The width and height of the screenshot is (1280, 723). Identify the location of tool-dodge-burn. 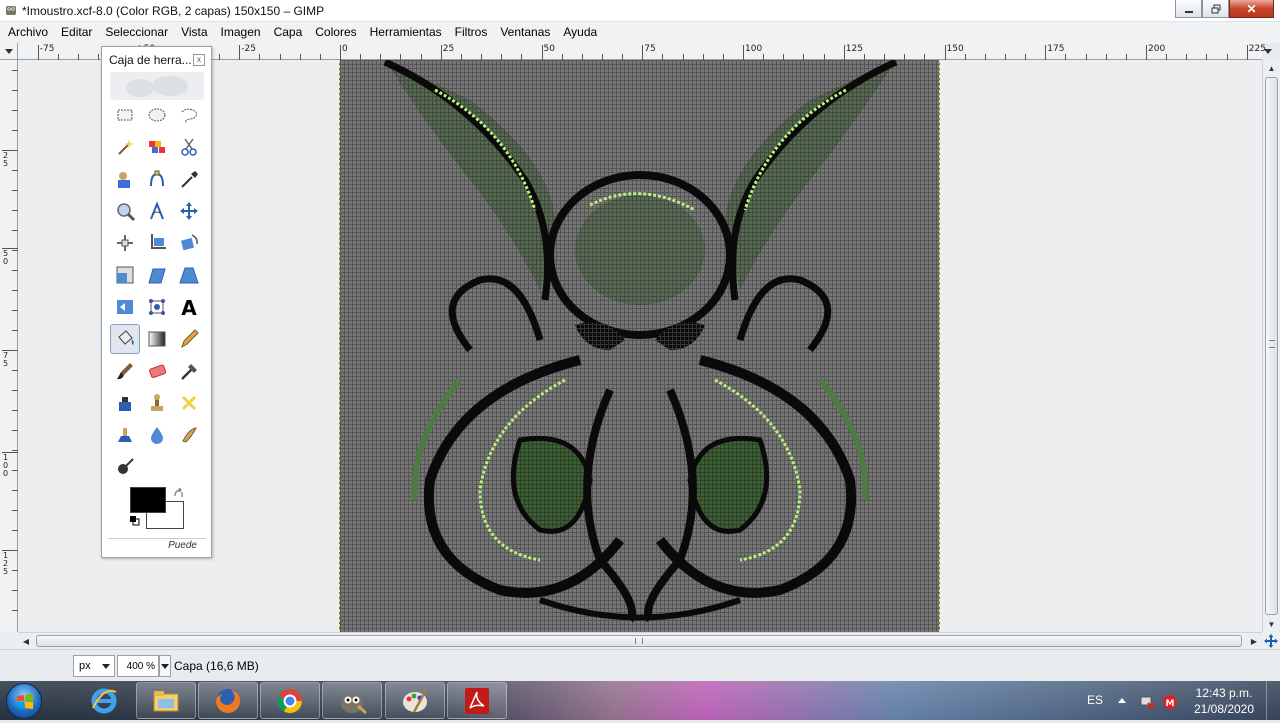
(125, 467).